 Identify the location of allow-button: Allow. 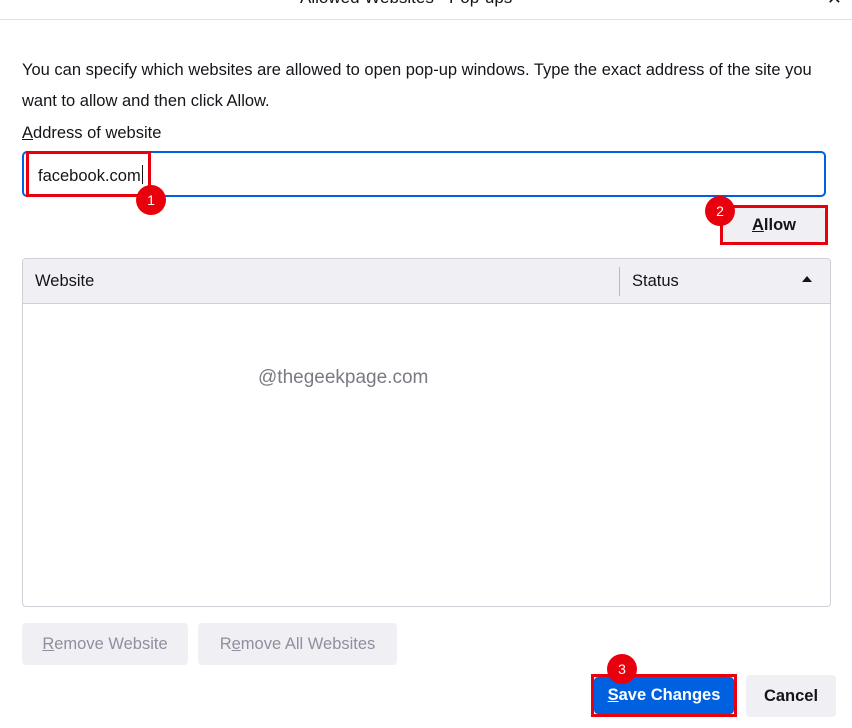
(774, 225).